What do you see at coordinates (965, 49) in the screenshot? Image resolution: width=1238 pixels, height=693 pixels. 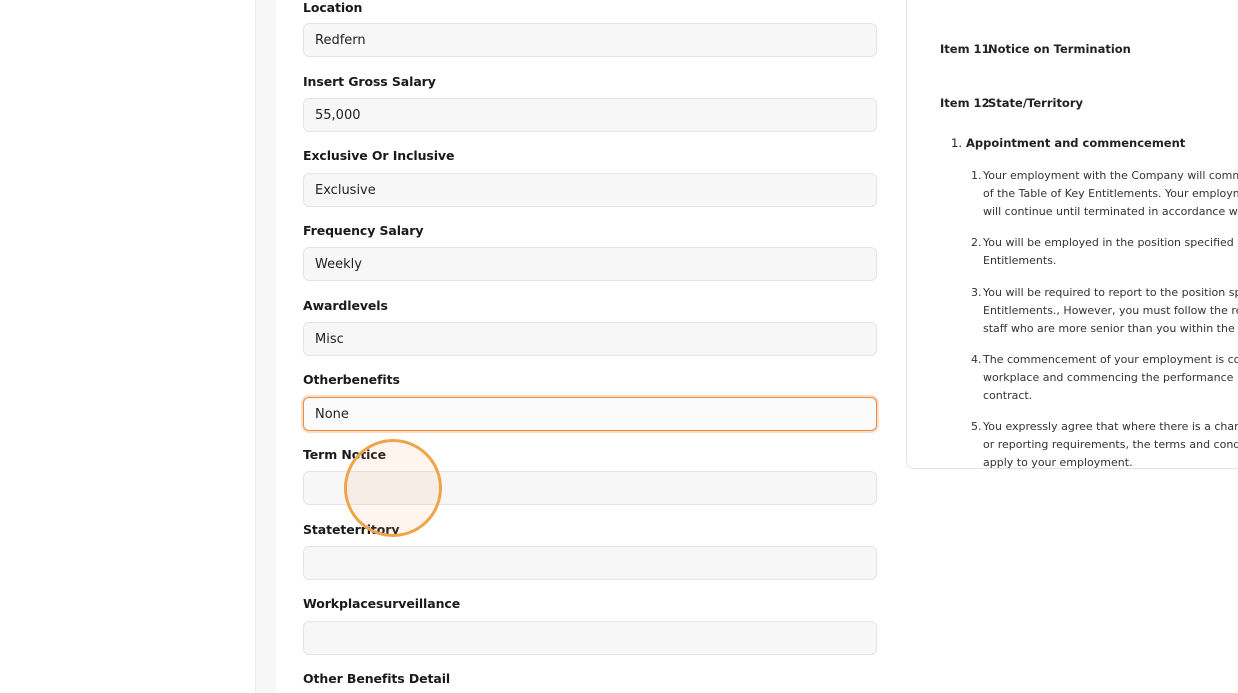 I see `item-number: Item 11` at bounding box center [965, 49].